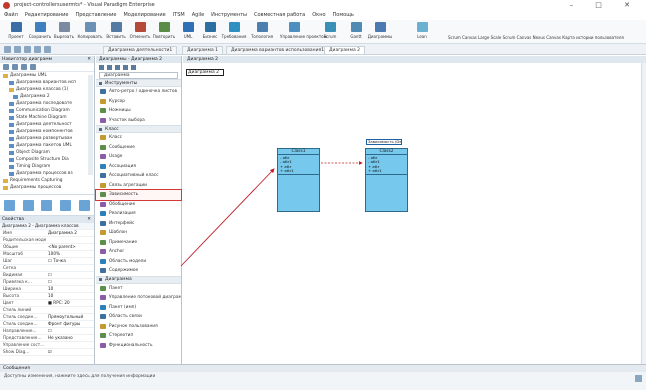 This screenshot has width=646, height=390. What do you see at coordinates (138, 262) in the screenshot?
I see `palette-item: Область модели` at bounding box center [138, 262].